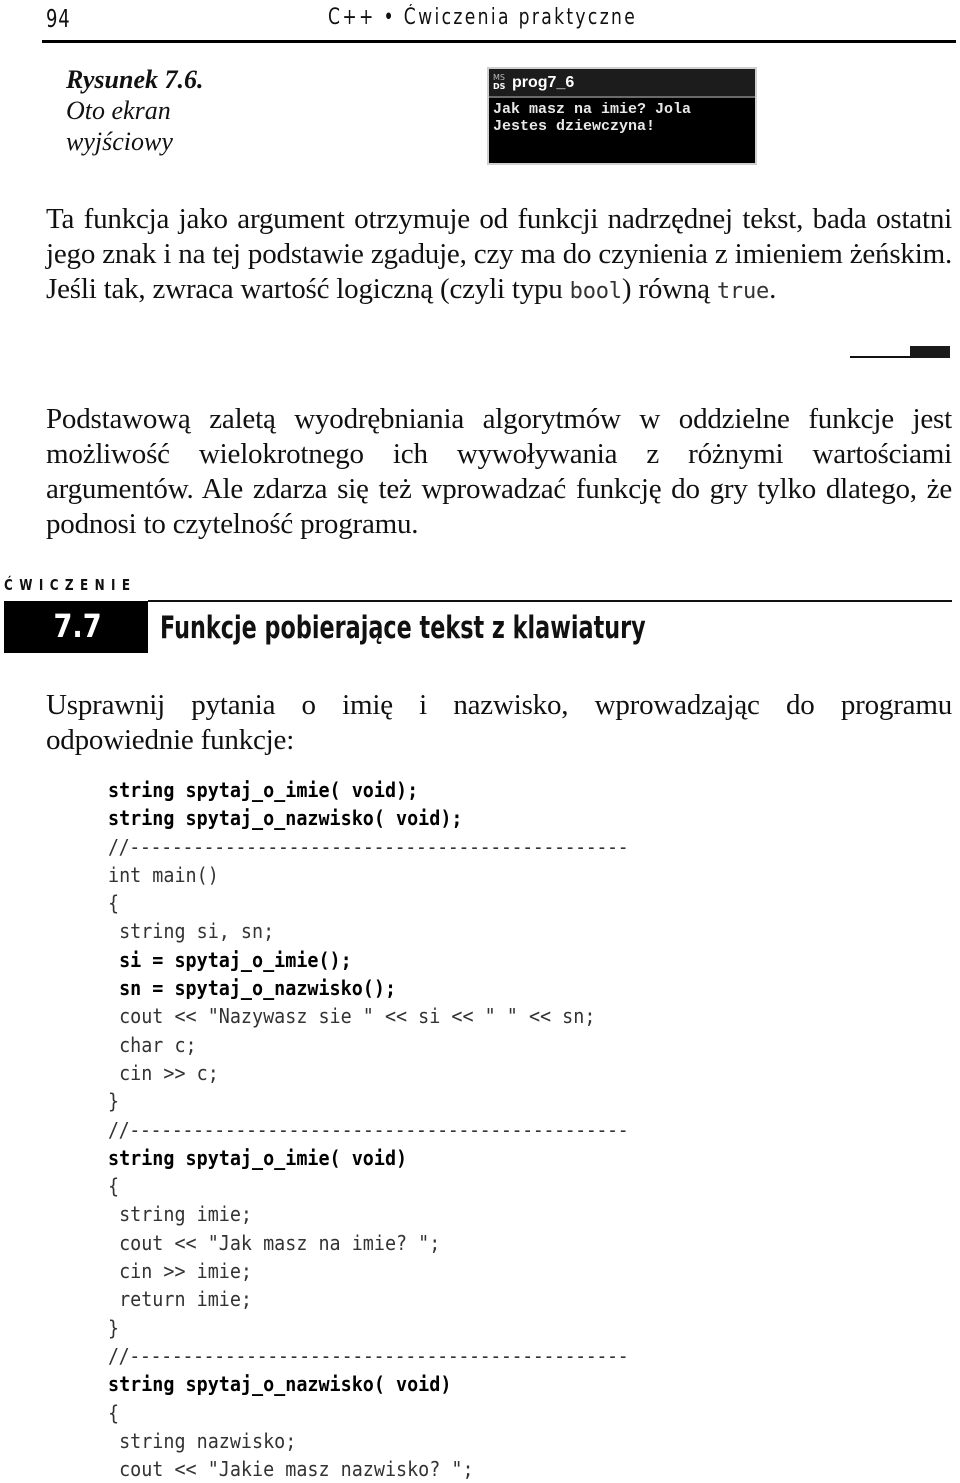  What do you see at coordinates (180, 1214) in the screenshot?
I see `code-line: string imie;` at bounding box center [180, 1214].